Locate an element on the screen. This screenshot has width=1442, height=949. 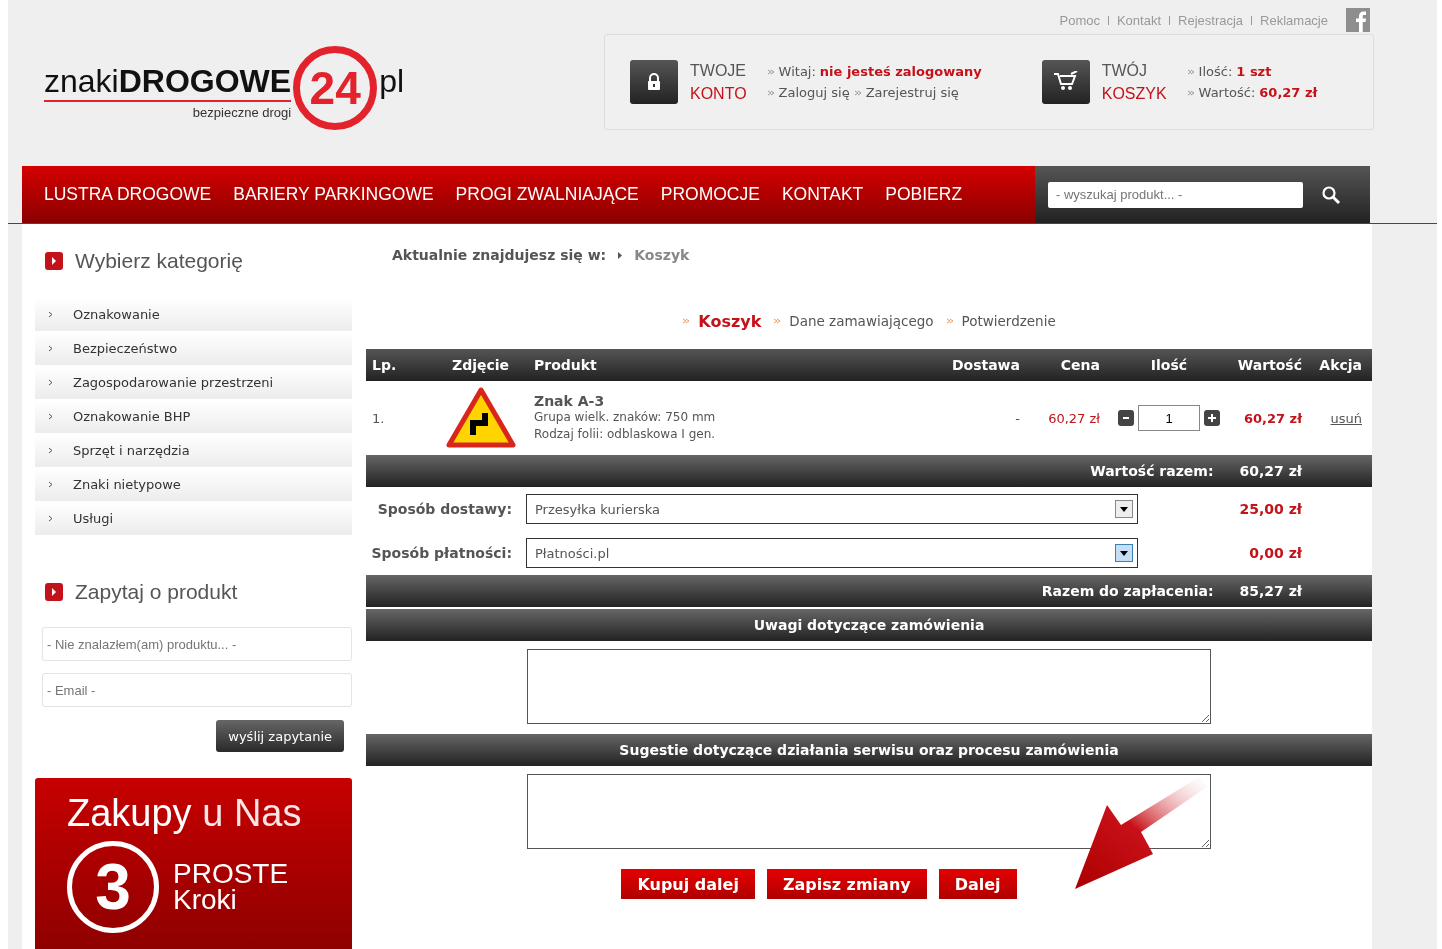
product-name: Znak A-3 is located at coordinates (737, 401).